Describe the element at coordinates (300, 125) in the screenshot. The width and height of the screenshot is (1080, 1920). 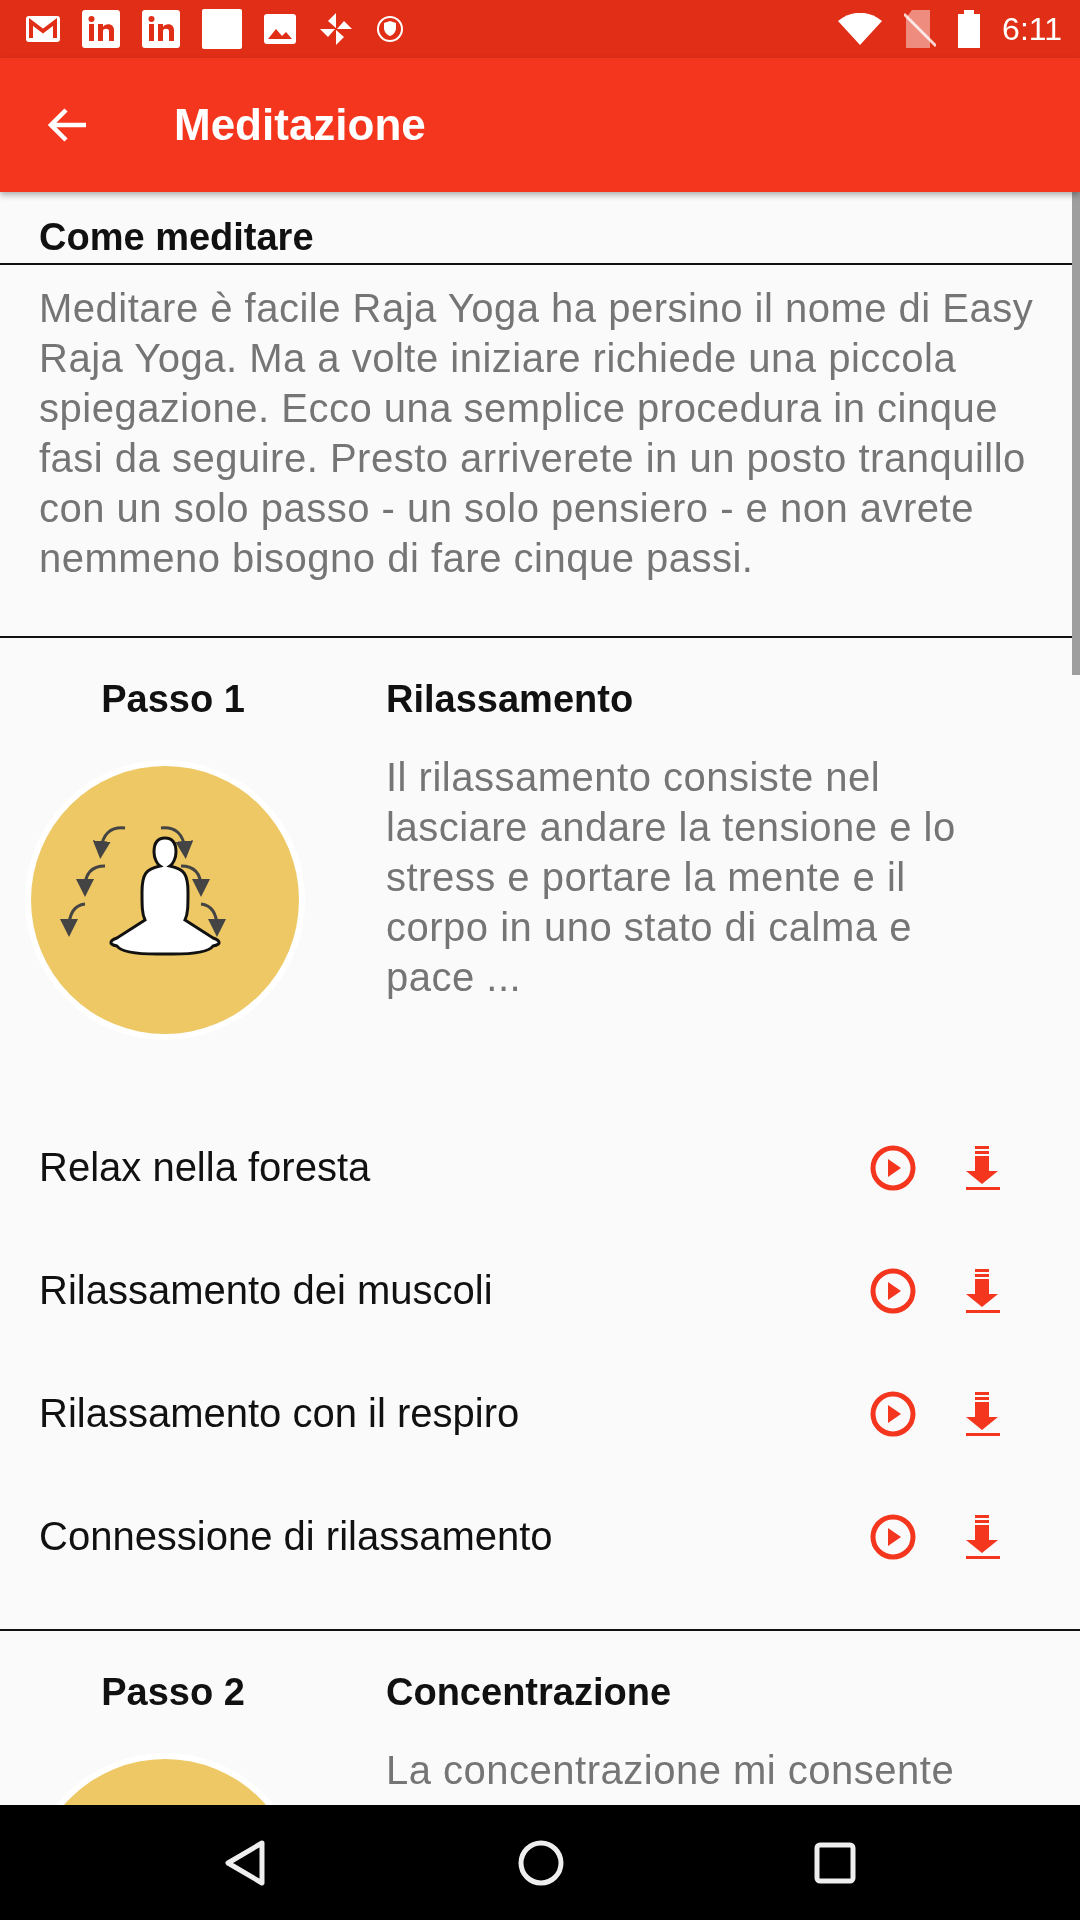
I see `screen-title: Meditazione` at that location.